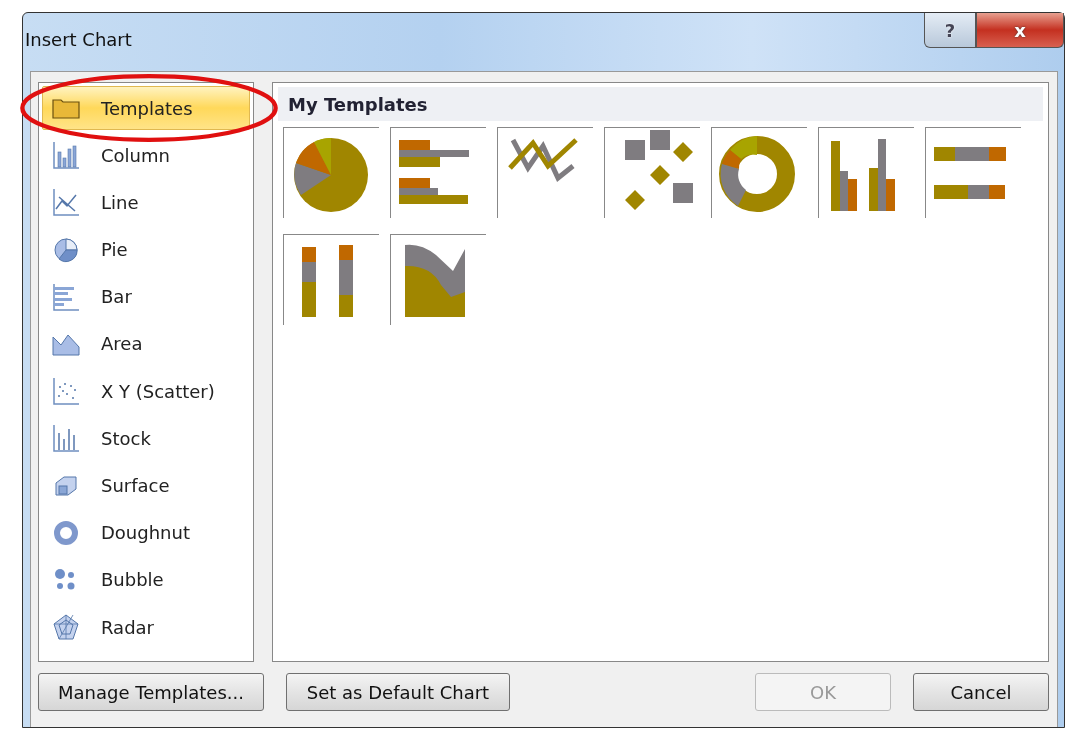  I want to click on window-title: Insert Chart, so click(78, 39).